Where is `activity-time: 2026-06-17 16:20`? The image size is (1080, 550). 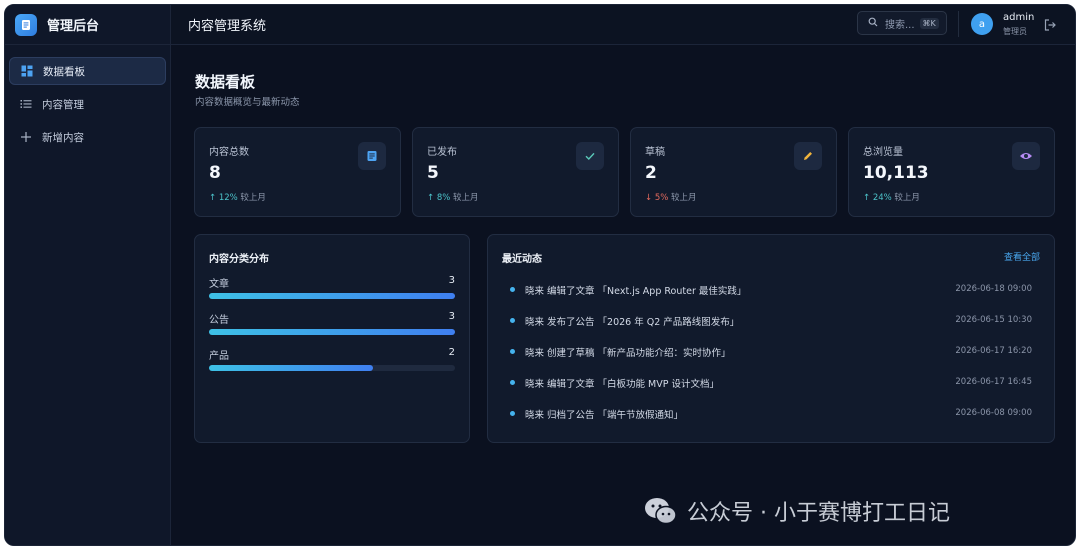 activity-time: 2026-06-17 16:20 is located at coordinates (993, 351).